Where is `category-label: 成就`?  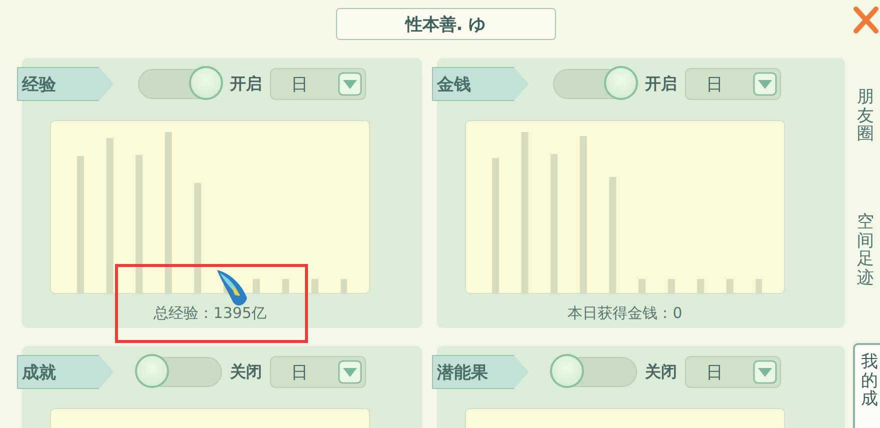
category-label: 成就 is located at coordinates (65, 372).